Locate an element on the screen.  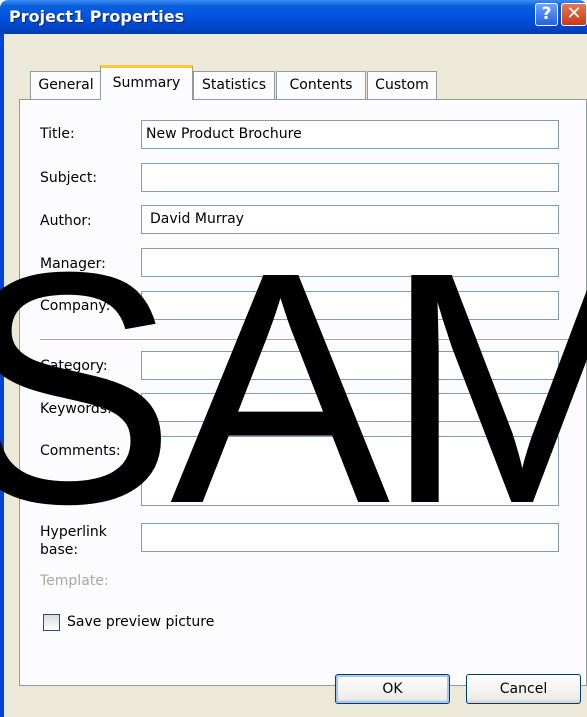
hyperlink-label-line2: base: is located at coordinates (59, 550).